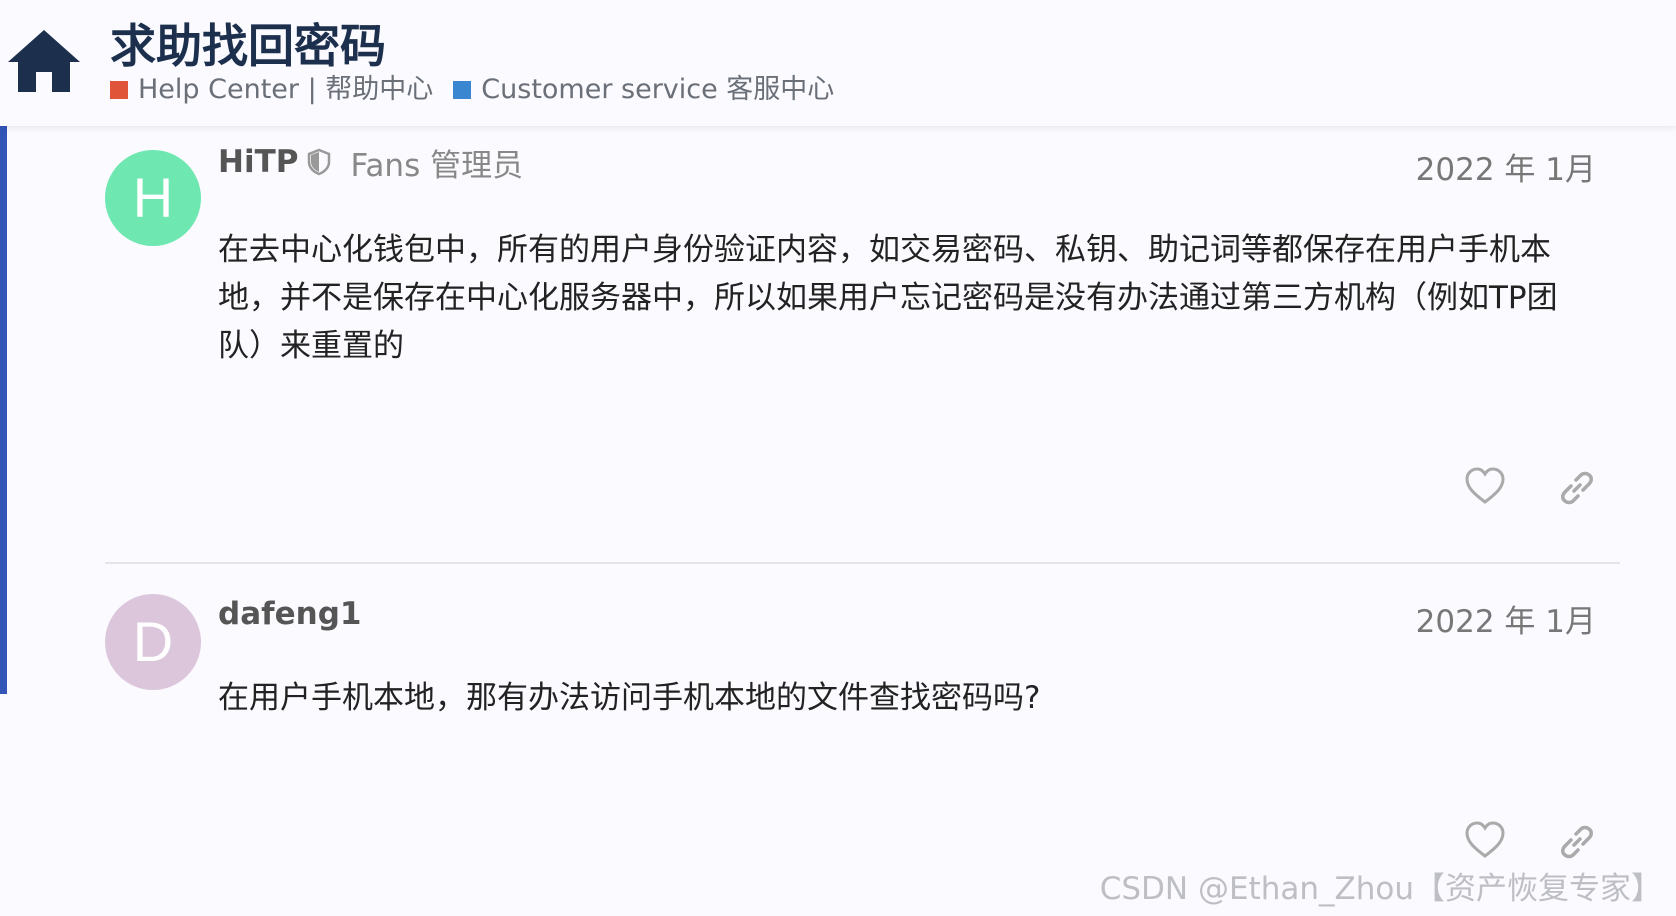  What do you see at coordinates (319, 162) in the screenshot?
I see `shield-icon` at bounding box center [319, 162].